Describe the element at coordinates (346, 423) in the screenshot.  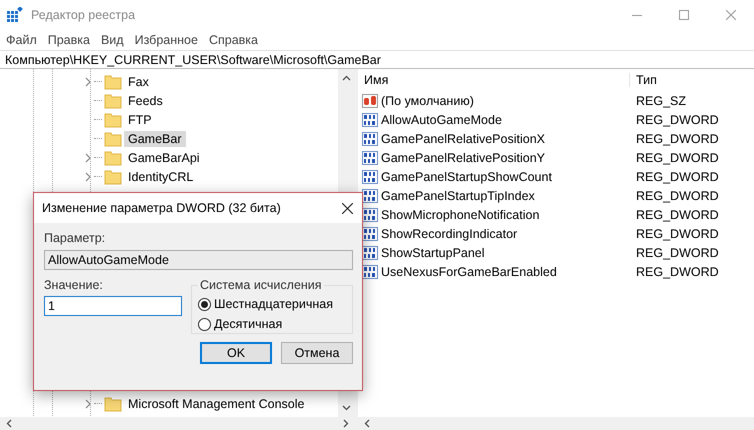
I see `scroll-right-icon` at that location.